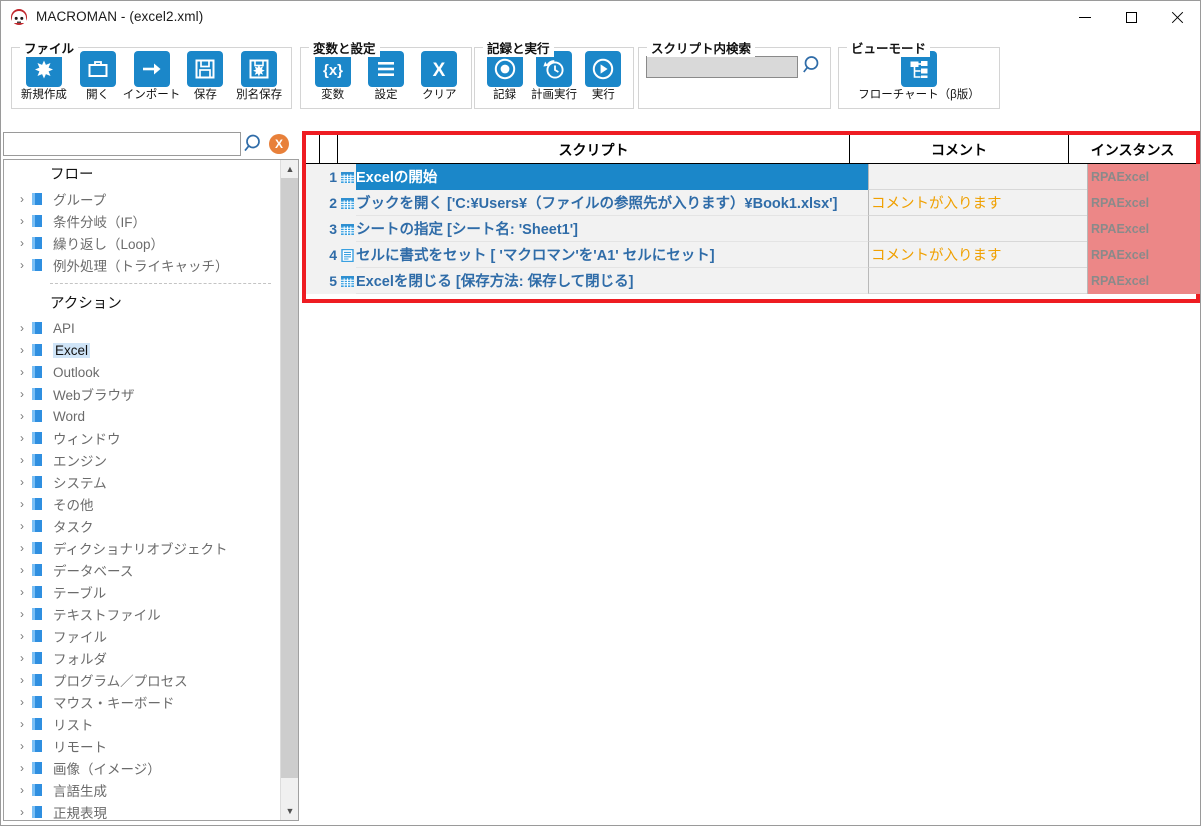 The image size is (1201, 826). Describe the element at coordinates (612, 255) in the screenshot. I see `cell-script: セルに書式をセット [ 'マクロマン'を'A1' セルにセット]` at that location.